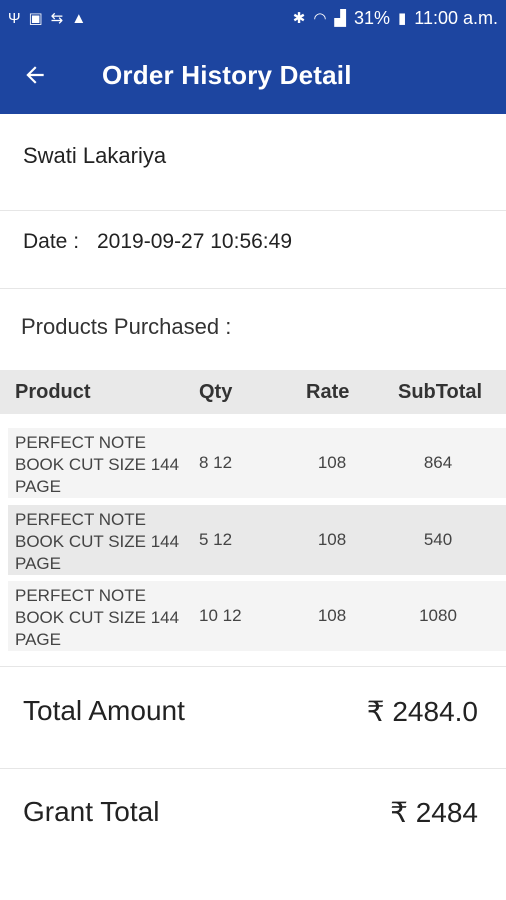 Image resolution: width=506 pixels, height=900 pixels. Describe the element at coordinates (227, 74) in the screenshot. I see `page-title: Order History Detail` at that location.